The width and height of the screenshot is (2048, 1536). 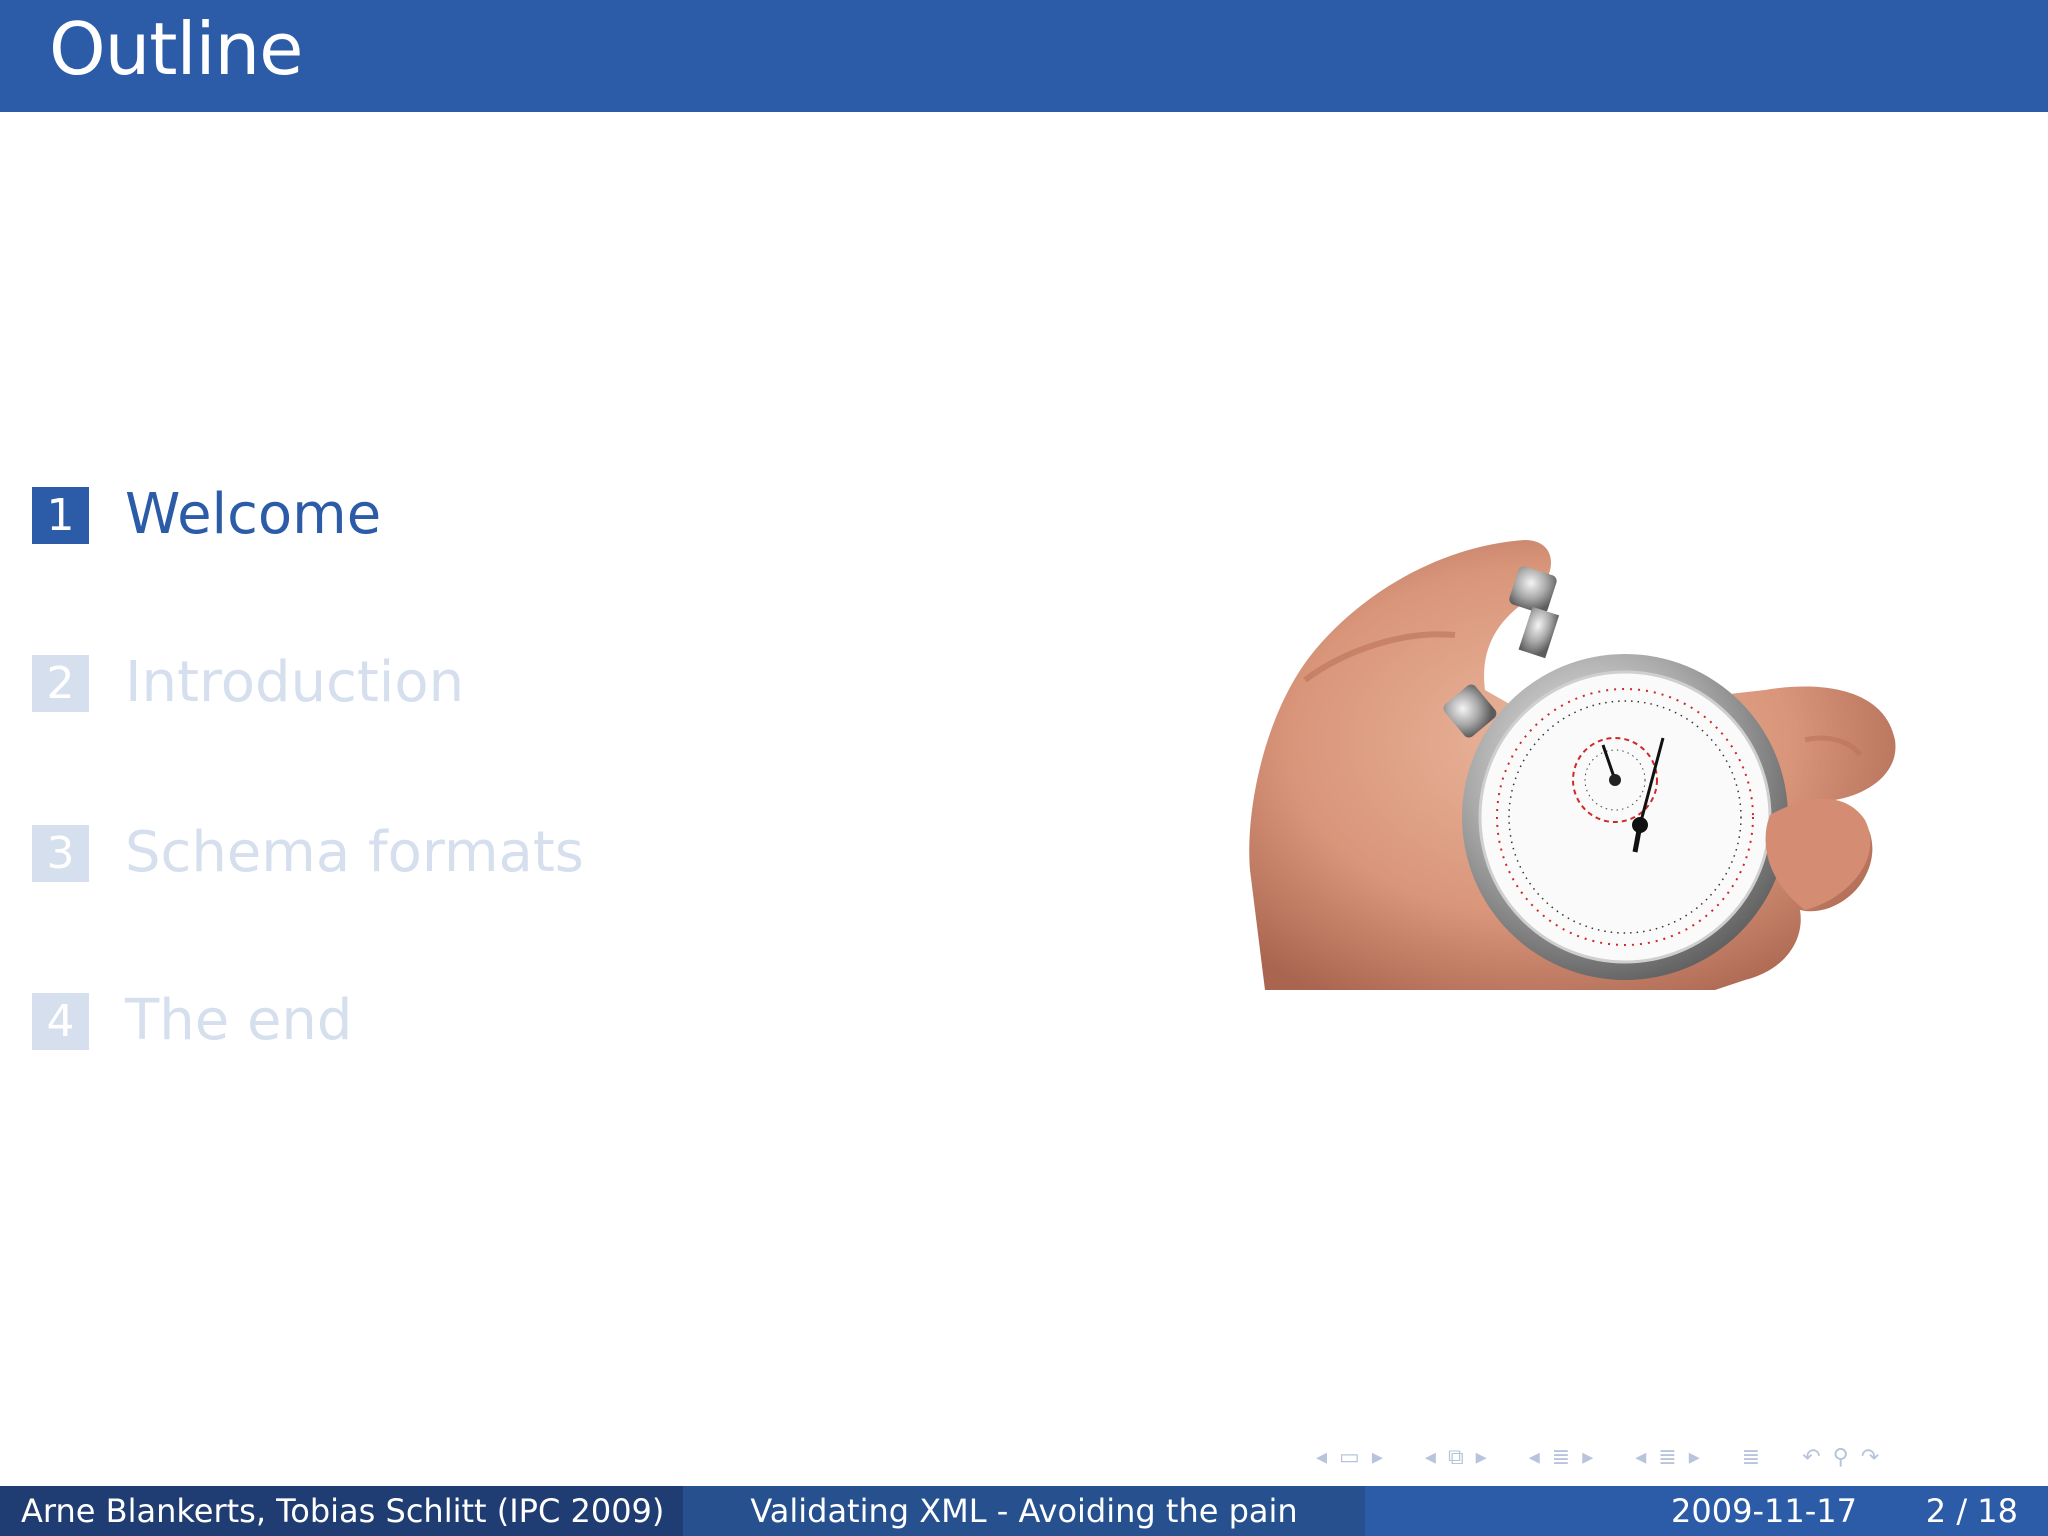 I want to click on section-icon: ≣, so click(x=1561, y=1457).